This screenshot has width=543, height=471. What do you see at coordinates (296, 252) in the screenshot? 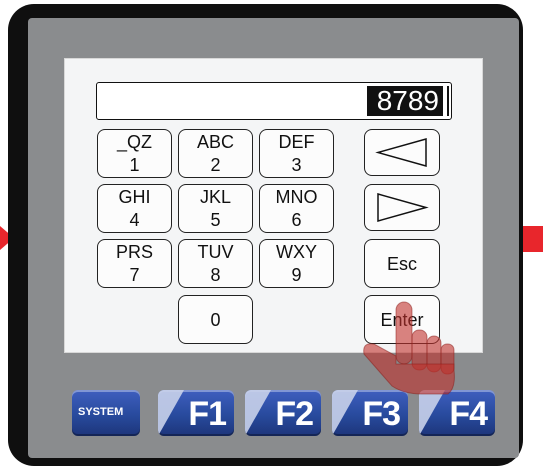
I see `key-9-letters: WXY` at bounding box center [296, 252].